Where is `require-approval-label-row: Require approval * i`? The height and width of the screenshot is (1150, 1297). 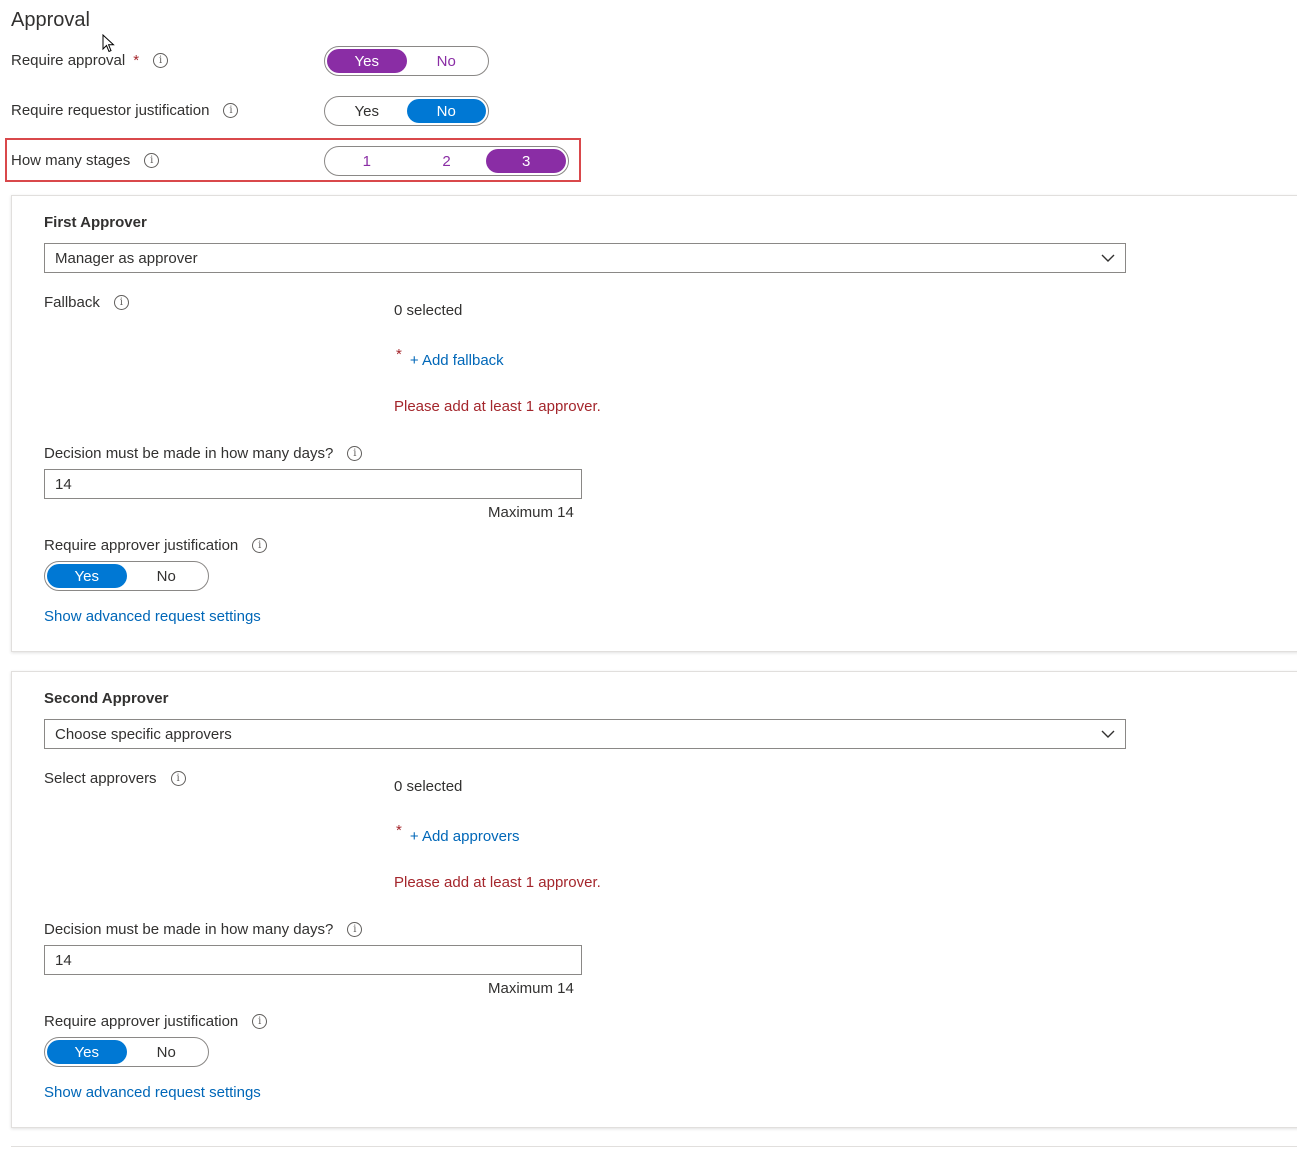
require-approval-label-row: Require approval * i is located at coordinates (90, 60).